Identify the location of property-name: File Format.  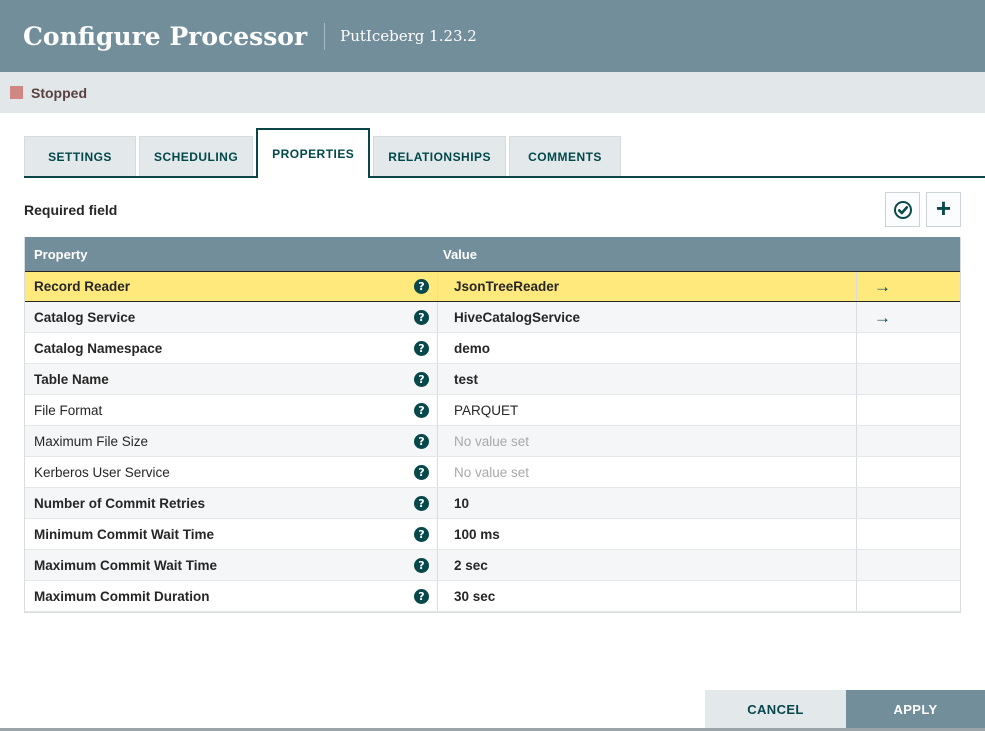
(68, 410).